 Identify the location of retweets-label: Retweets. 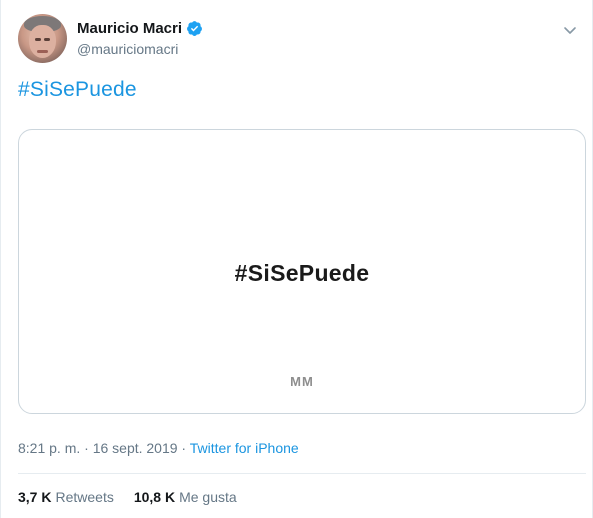
(84, 497).